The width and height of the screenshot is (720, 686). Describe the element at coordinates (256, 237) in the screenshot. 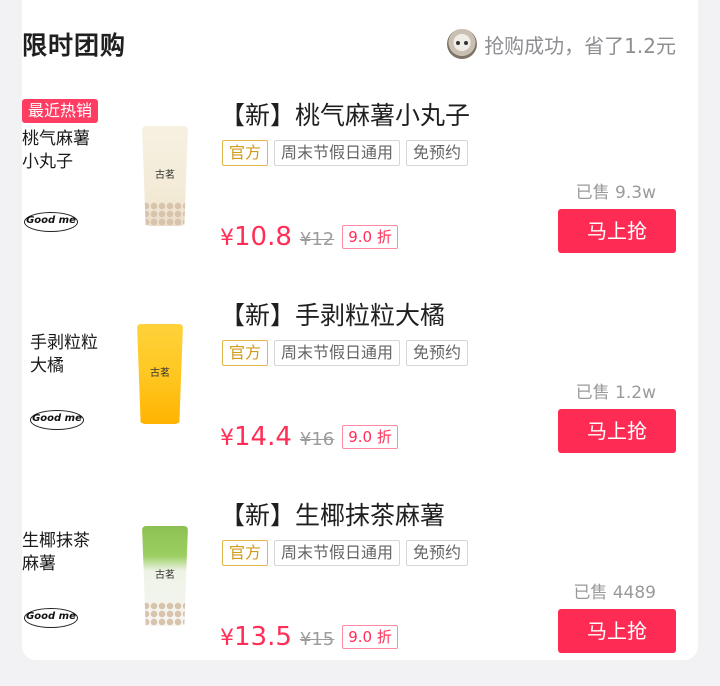

I see `current-price: ¥10.8` at that location.